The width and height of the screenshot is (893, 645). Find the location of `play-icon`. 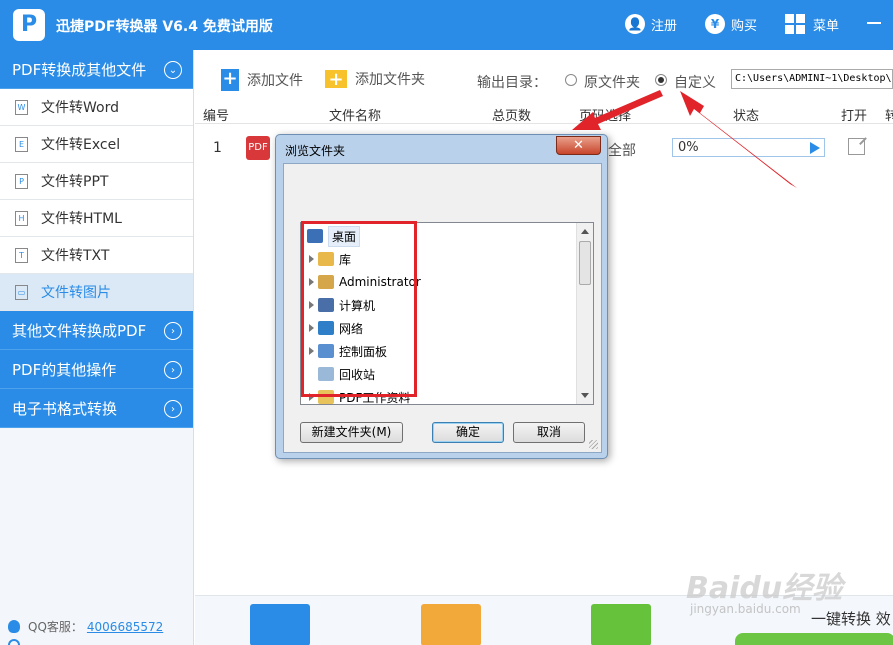

play-icon is located at coordinates (815, 148).